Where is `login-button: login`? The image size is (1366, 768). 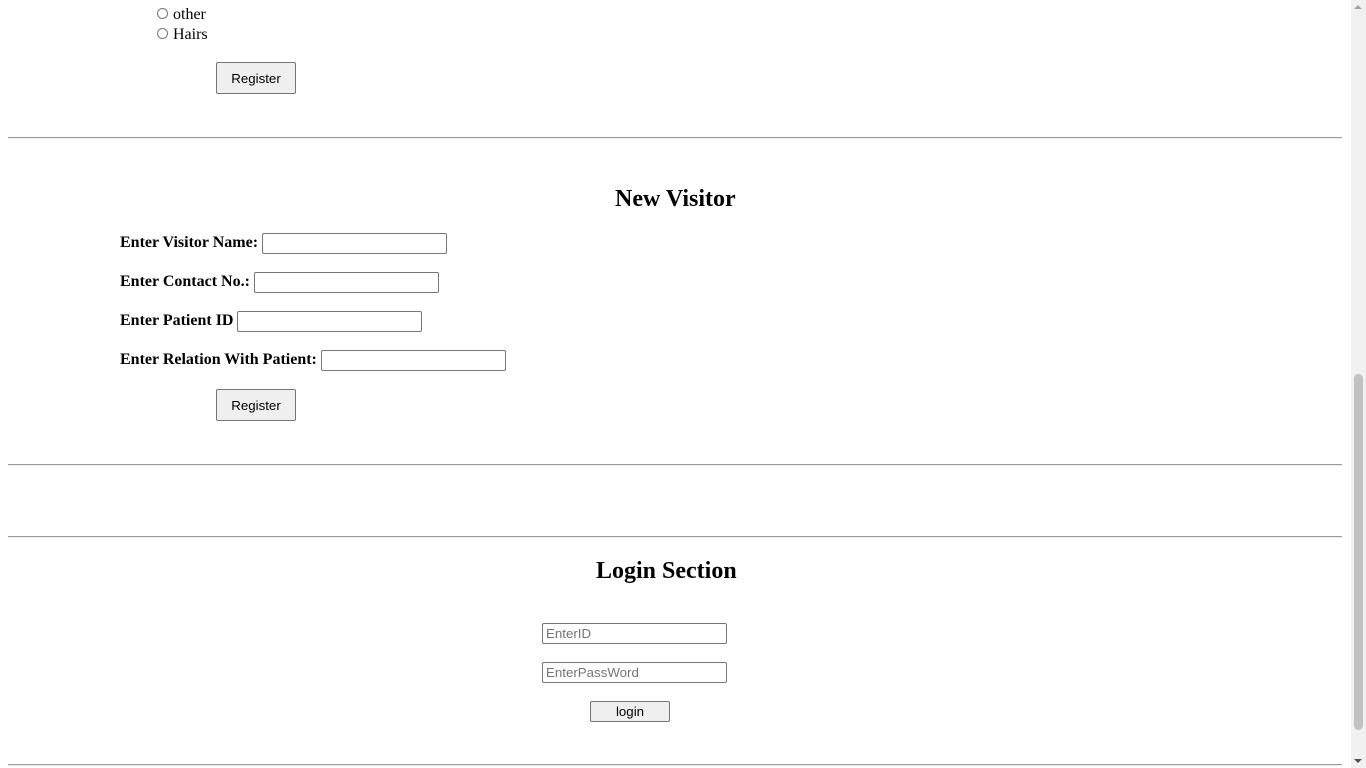 login-button: login is located at coordinates (630, 711).